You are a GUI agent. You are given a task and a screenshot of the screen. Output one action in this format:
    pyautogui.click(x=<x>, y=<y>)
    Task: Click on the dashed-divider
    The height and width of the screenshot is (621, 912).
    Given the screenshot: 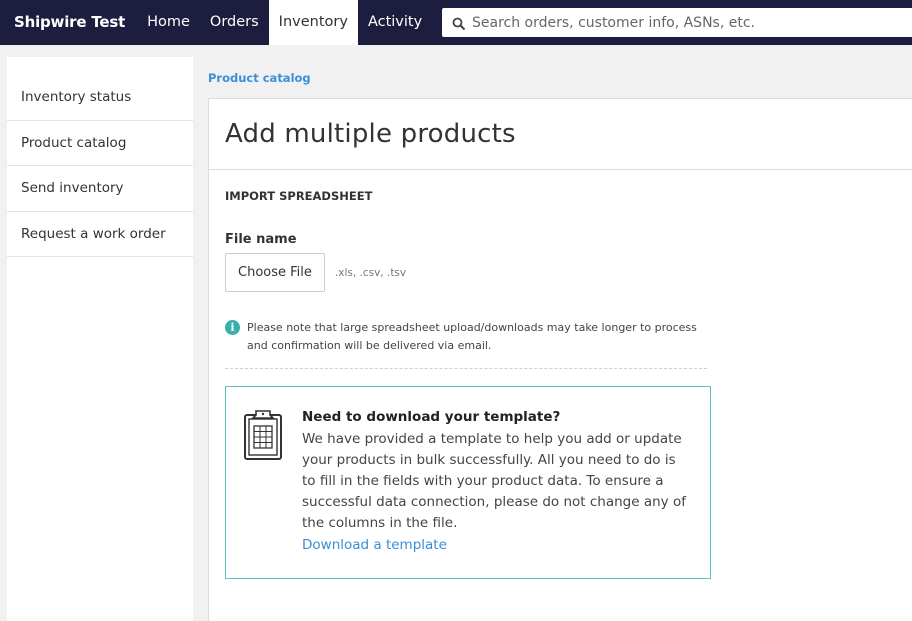 What is the action you would take?
    pyautogui.click(x=466, y=368)
    